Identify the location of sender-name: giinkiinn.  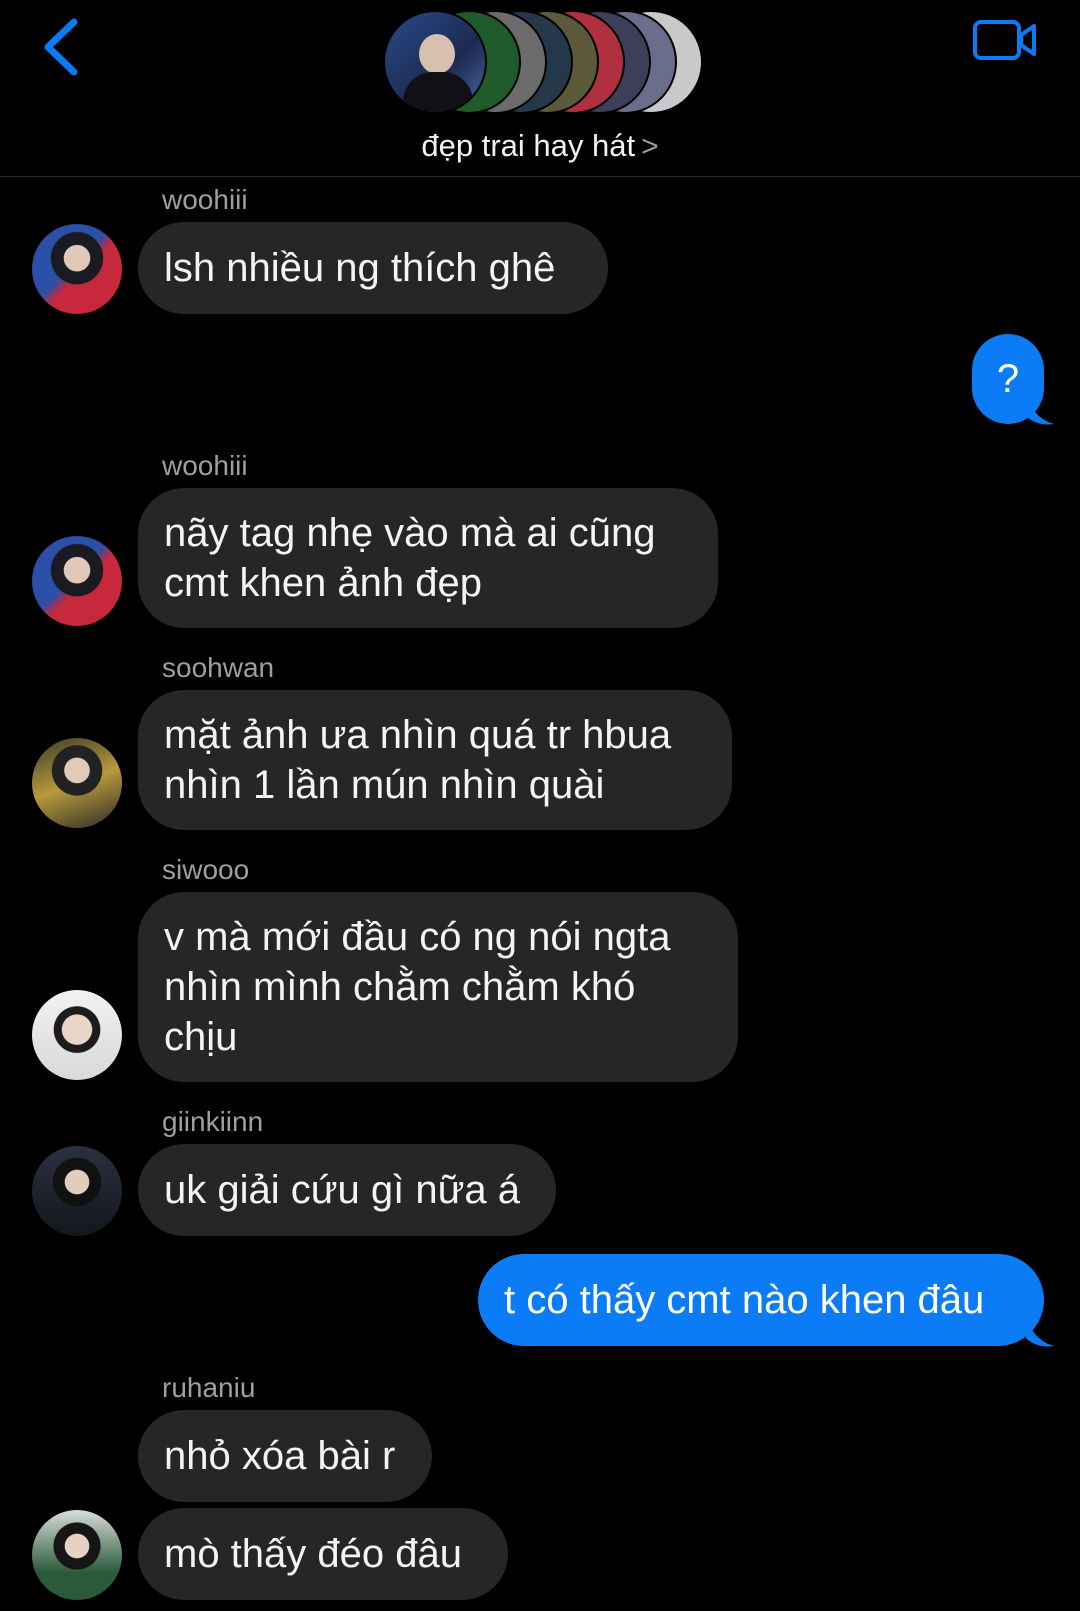
(213, 1121).